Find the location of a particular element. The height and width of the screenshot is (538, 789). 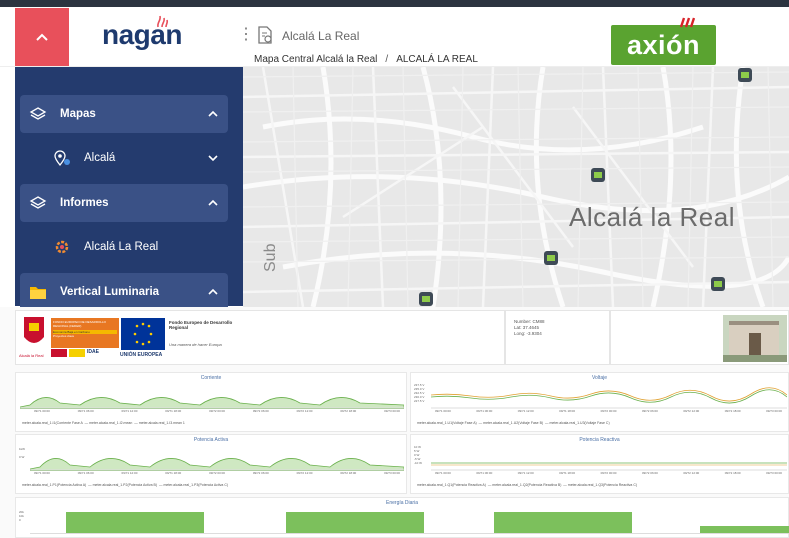

town-label: Alcalá la Real is located at coordinates (31, 355).